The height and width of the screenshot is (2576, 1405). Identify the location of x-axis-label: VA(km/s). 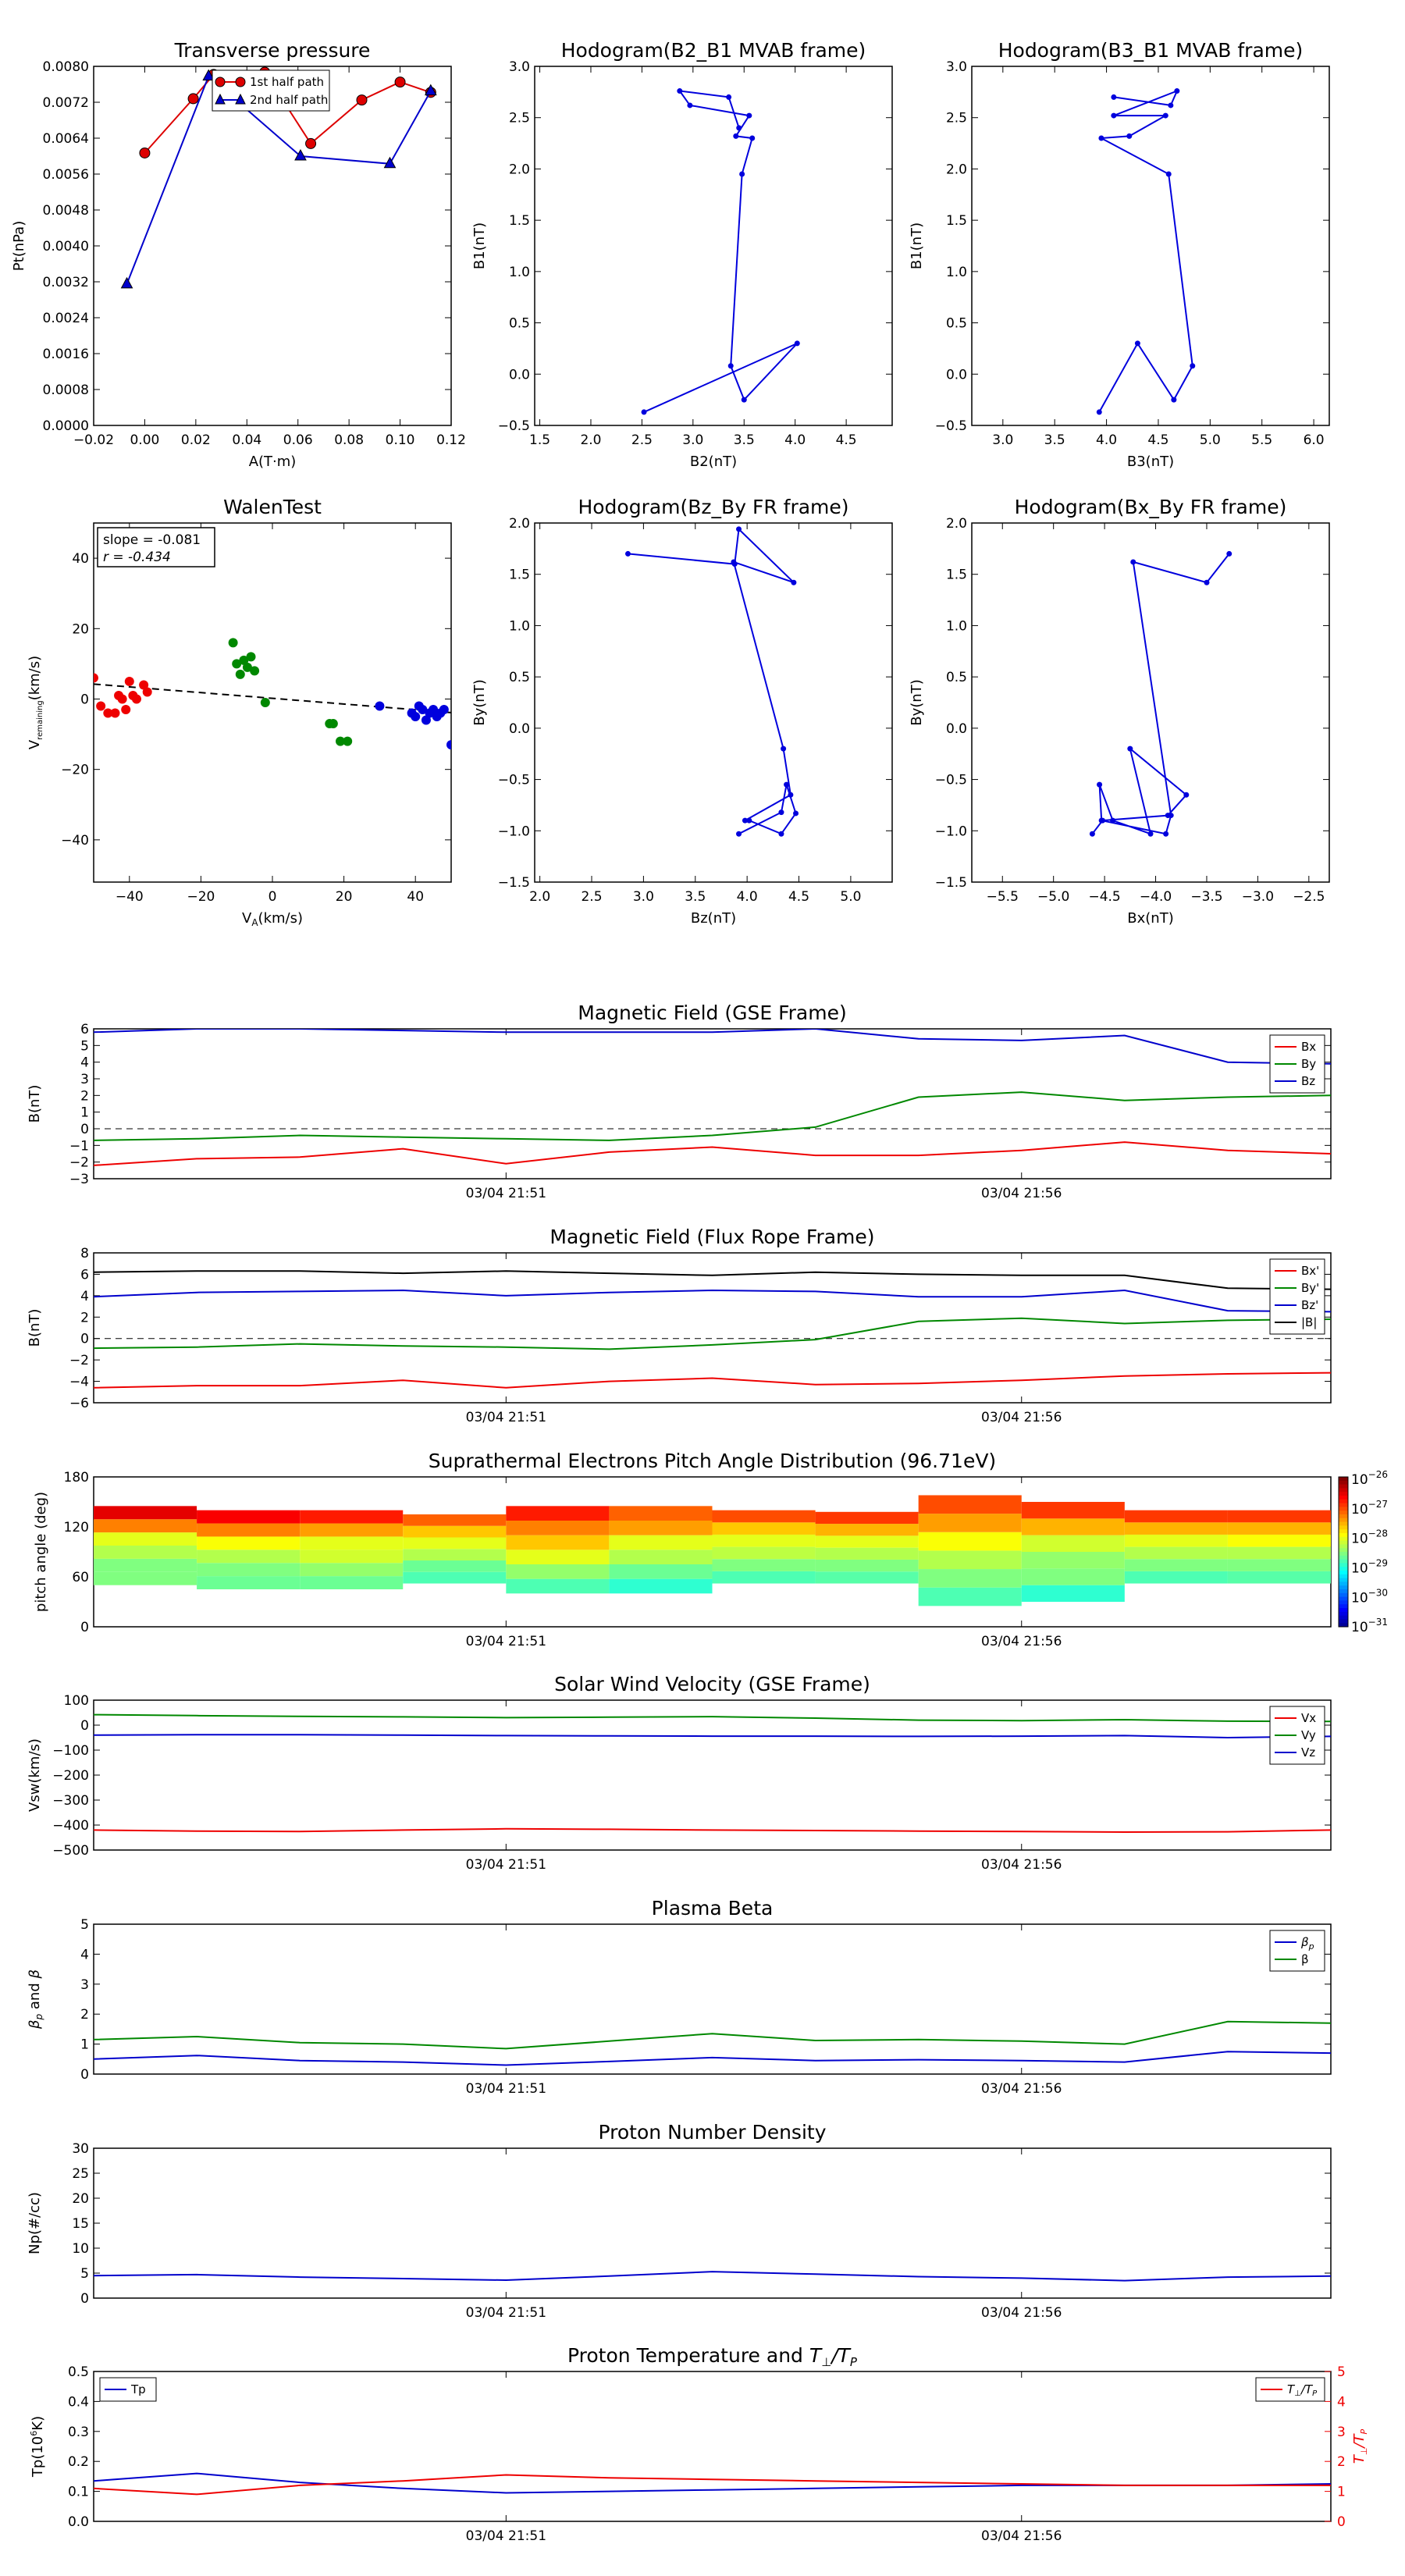
(272, 919).